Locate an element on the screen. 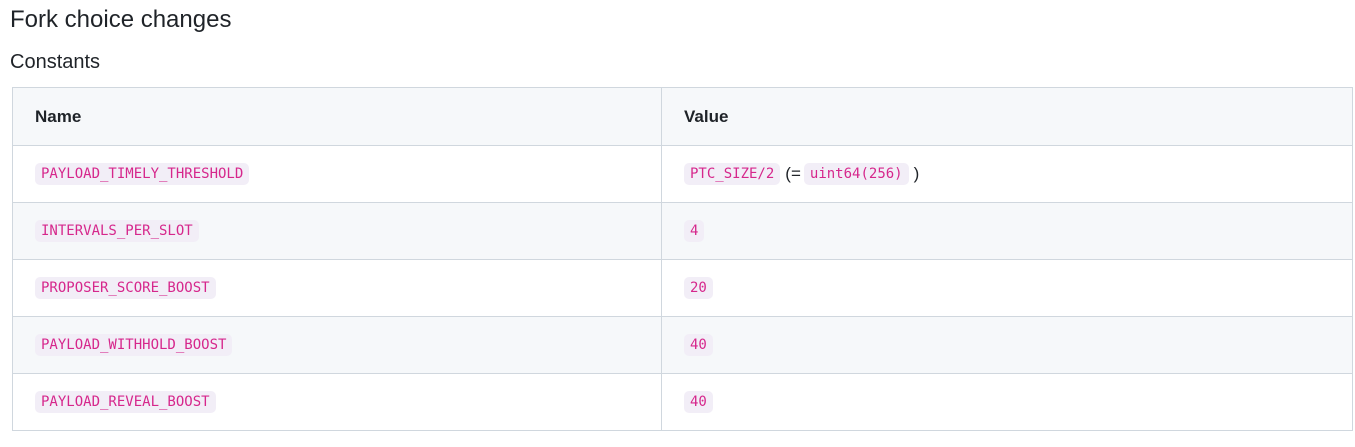 The image size is (1355, 447). value-note-code: uint64(256) is located at coordinates (856, 174).